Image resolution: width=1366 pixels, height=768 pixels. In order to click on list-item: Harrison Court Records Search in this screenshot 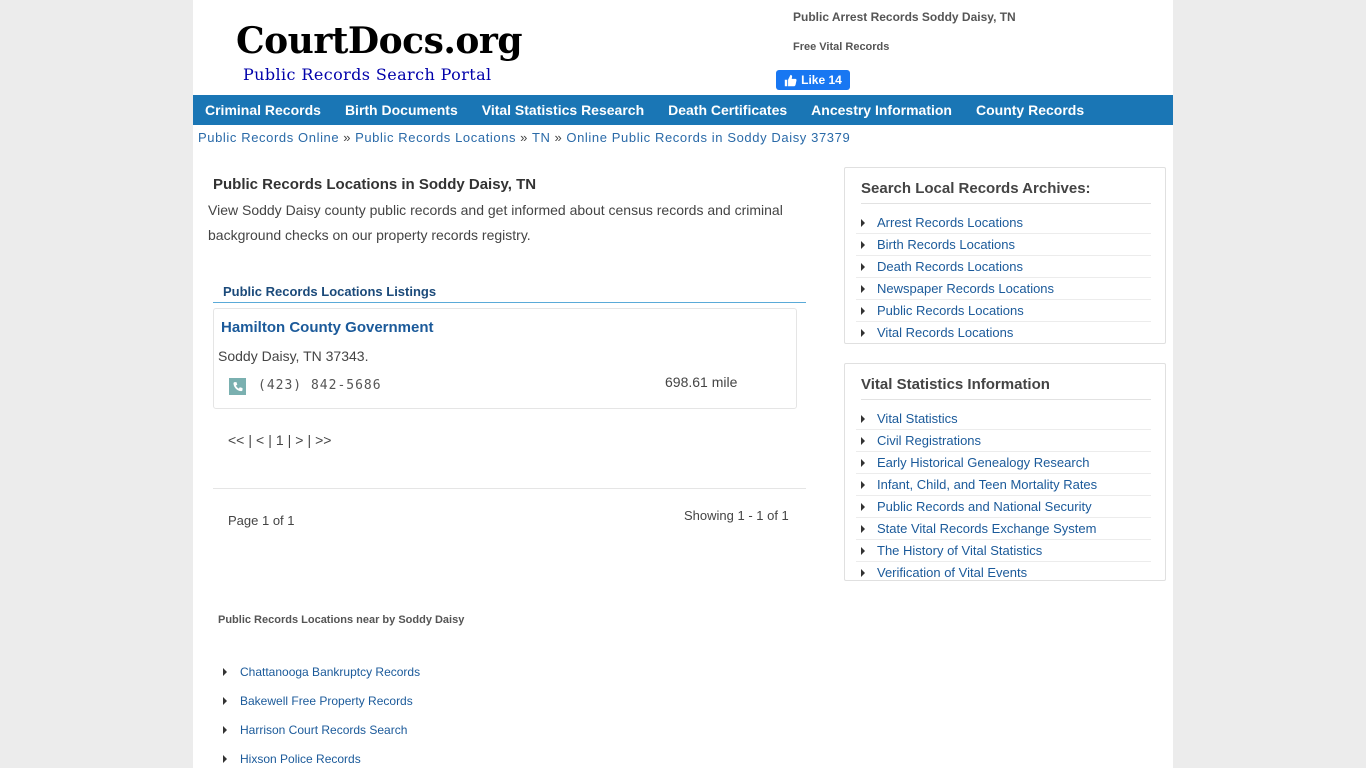, I will do `click(321, 729)`.